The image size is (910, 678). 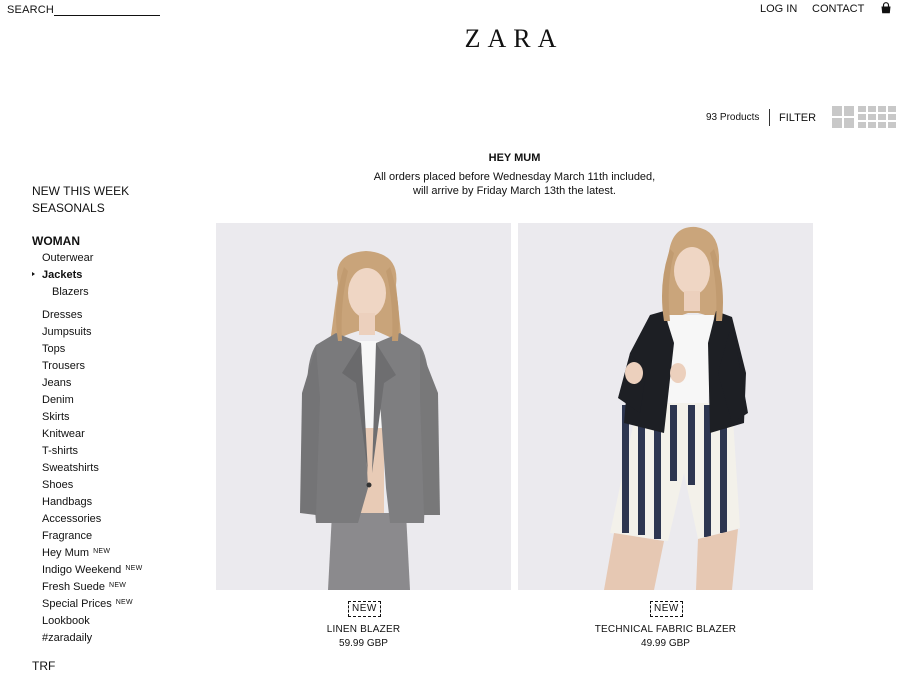 What do you see at coordinates (67, 536) in the screenshot?
I see `sidebar-item-fragrance: Fragrance` at bounding box center [67, 536].